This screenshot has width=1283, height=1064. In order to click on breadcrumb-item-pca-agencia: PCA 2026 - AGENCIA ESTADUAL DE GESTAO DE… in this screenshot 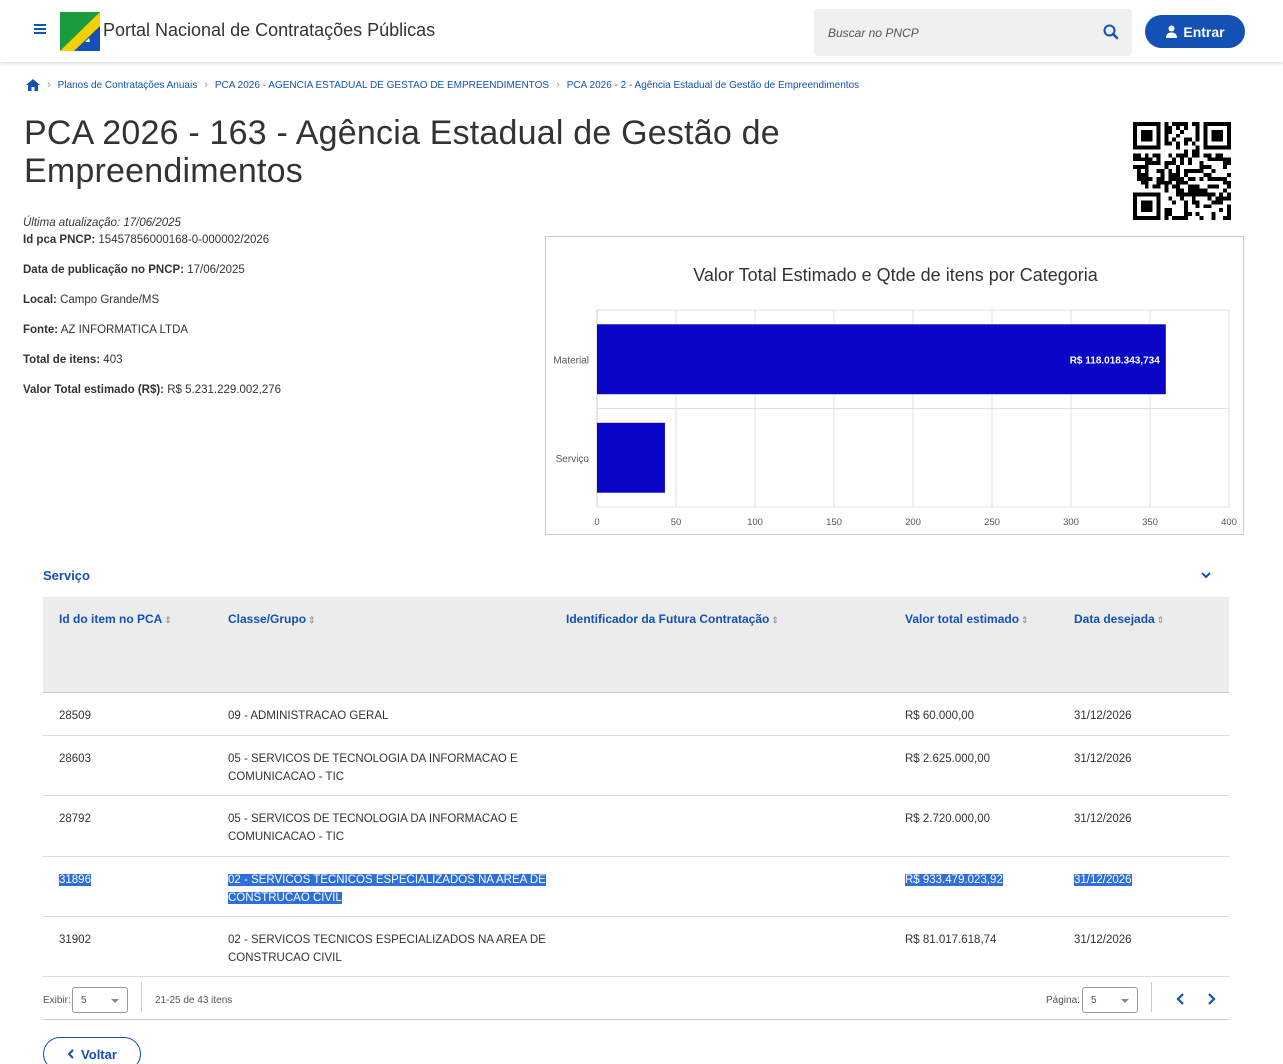, I will do `click(382, 85)`.